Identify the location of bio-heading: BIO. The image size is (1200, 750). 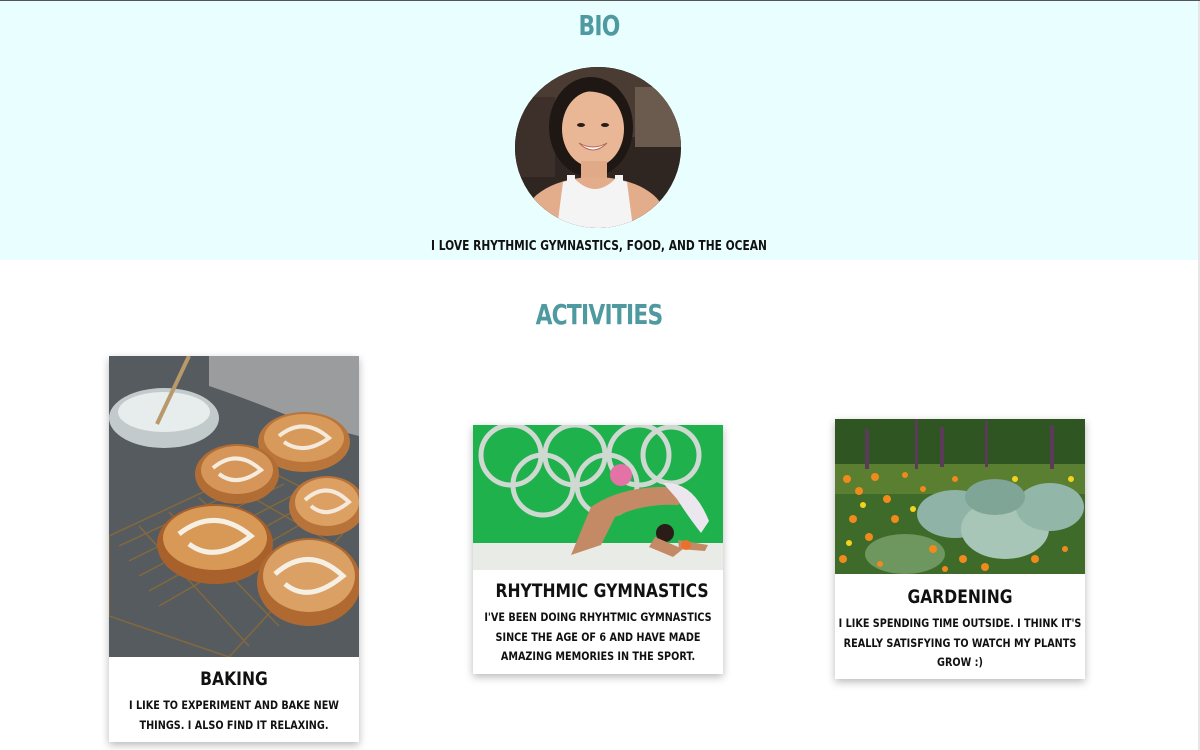
(599, 25).